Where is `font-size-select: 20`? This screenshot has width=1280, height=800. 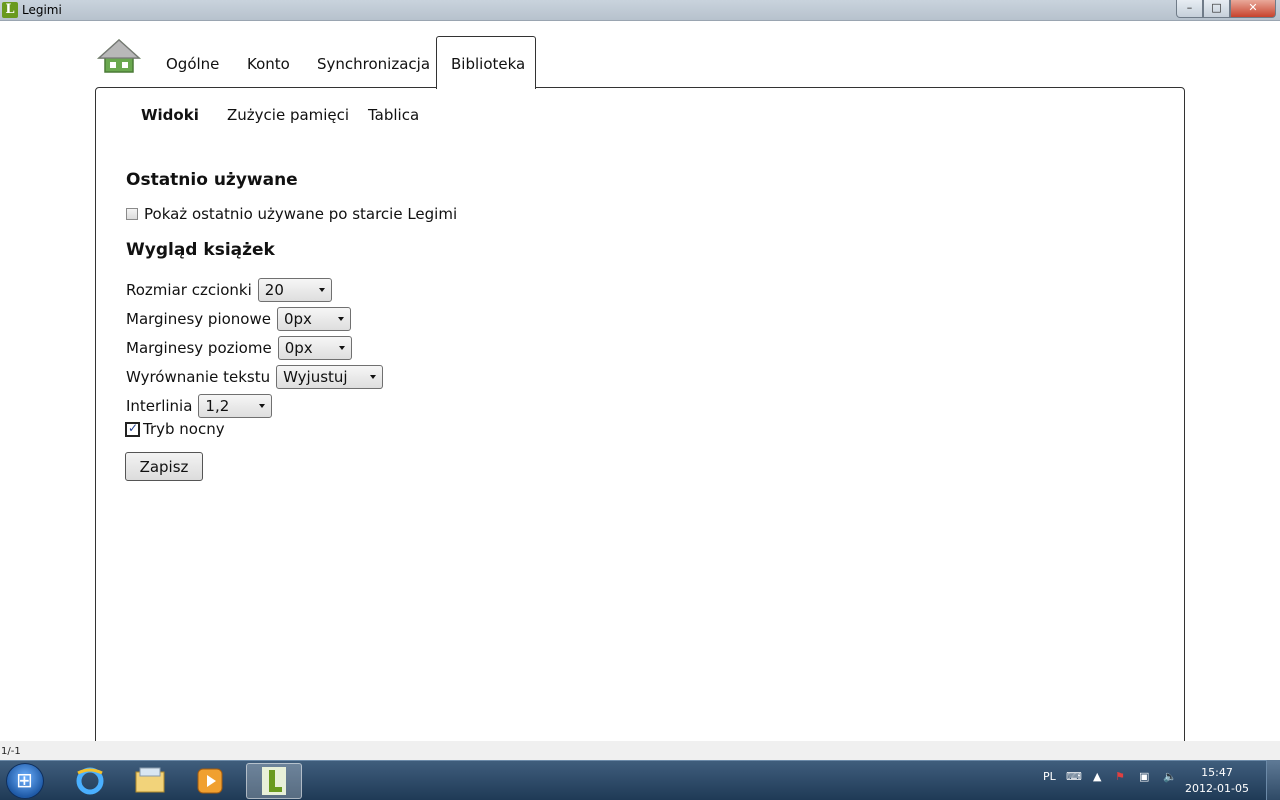
font-size-select: 20 is located at coordinates (294, 290).